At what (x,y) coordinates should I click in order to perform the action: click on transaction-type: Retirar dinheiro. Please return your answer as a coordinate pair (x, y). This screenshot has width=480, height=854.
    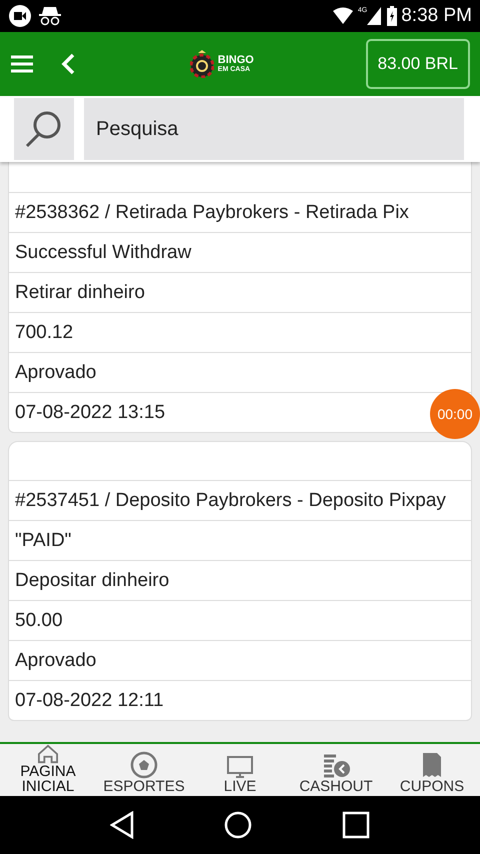
    Looking at the image, I should click on (80, 292).